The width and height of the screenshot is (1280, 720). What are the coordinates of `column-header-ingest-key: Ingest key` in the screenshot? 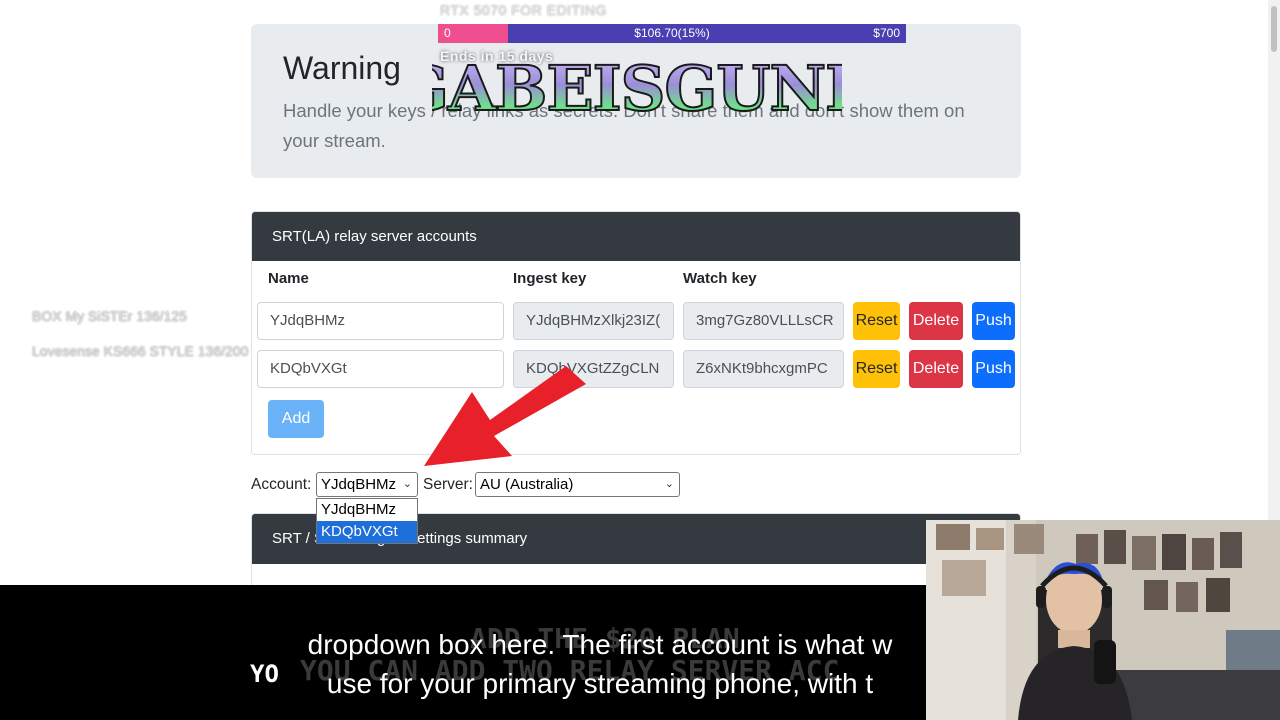 It's located at (550, 278).